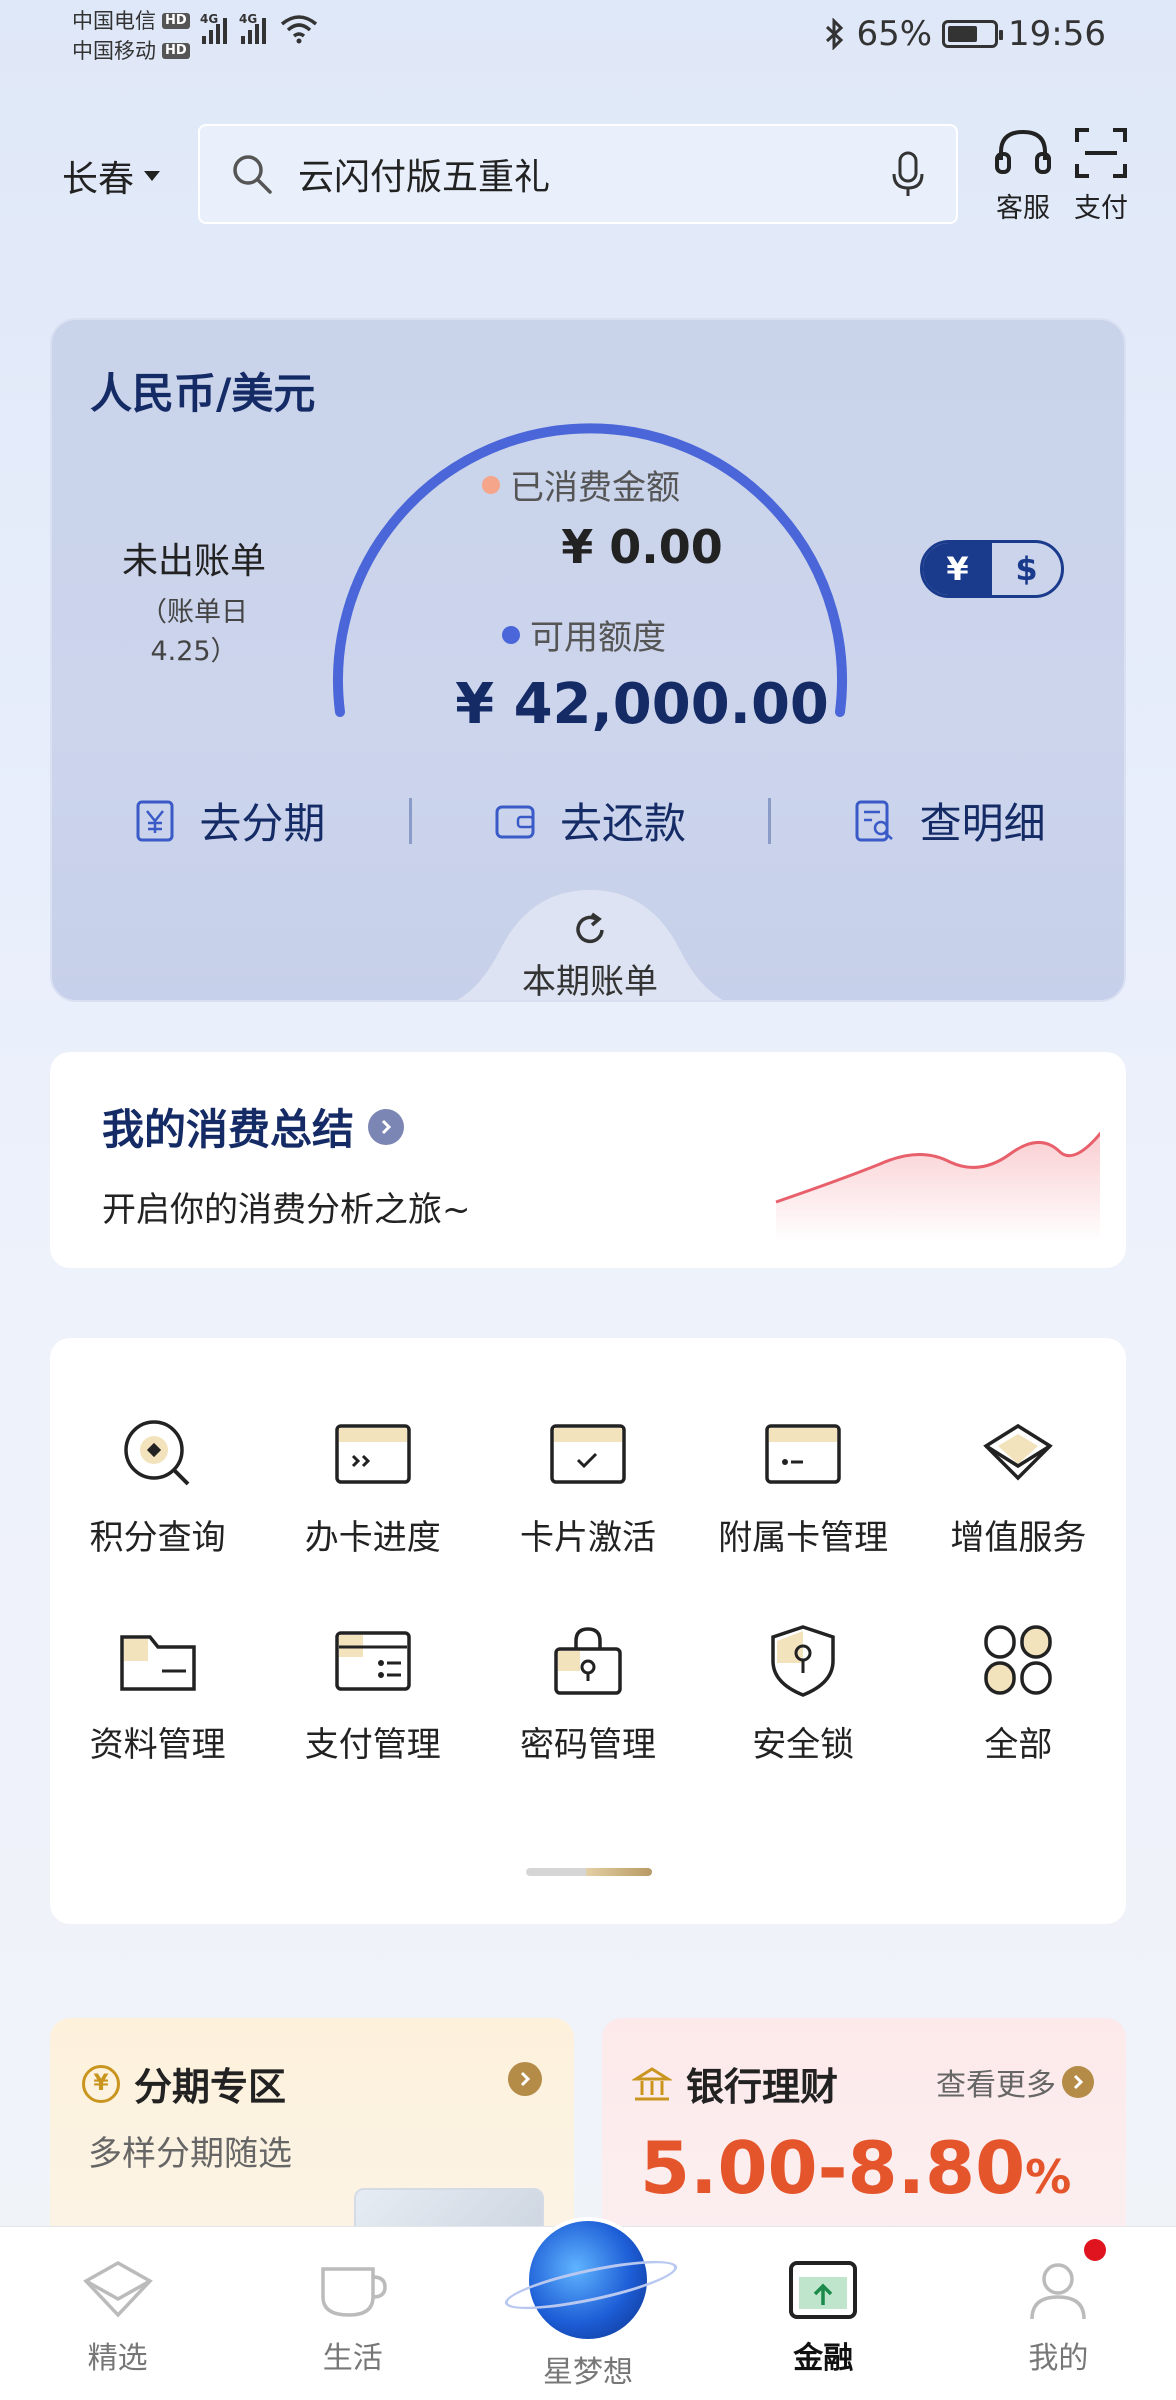 The image size is (1176, 2400). I want to click on summary-title: 我的消费总结, so click(253, 1126).